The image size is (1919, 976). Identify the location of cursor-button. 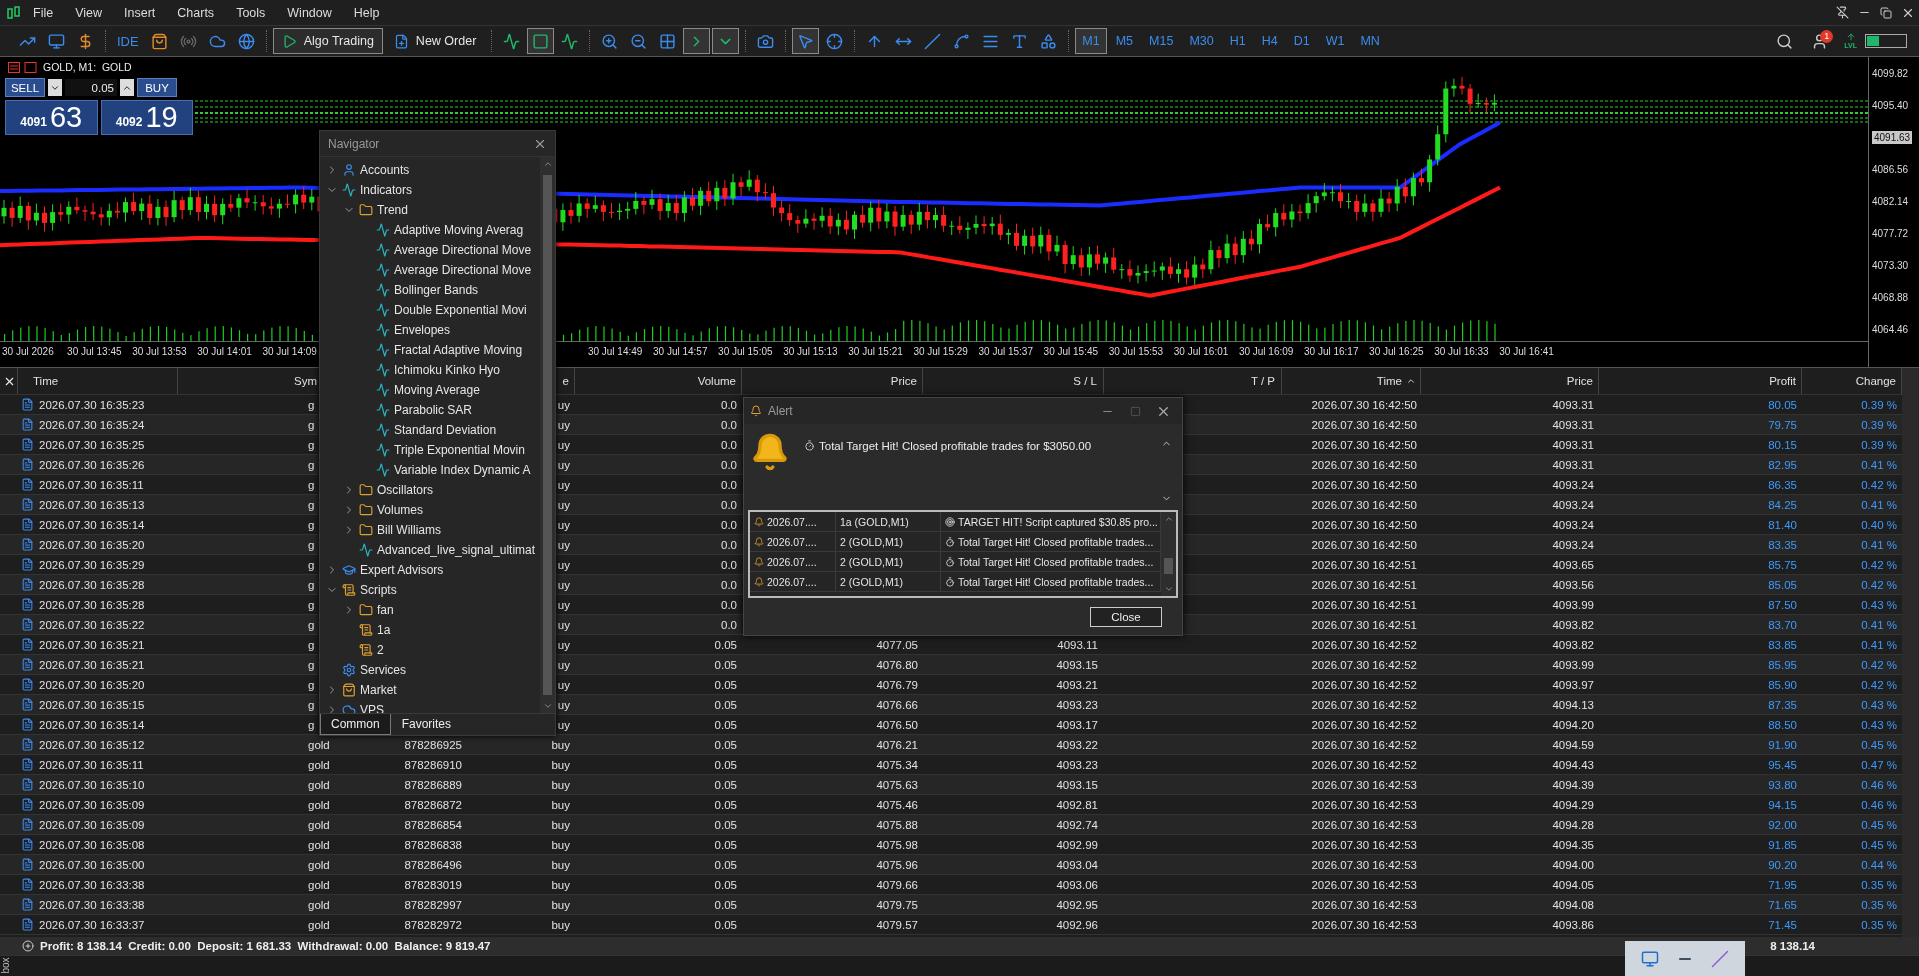
(806, 41).